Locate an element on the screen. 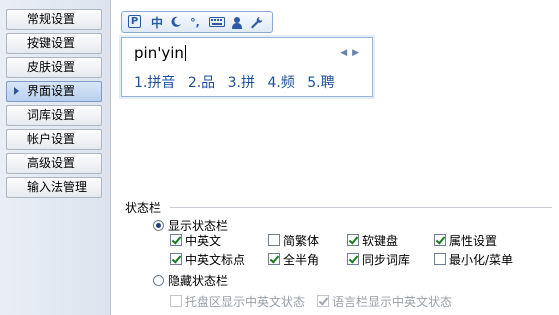  wrench-icon is located at coordinates (256, 22).